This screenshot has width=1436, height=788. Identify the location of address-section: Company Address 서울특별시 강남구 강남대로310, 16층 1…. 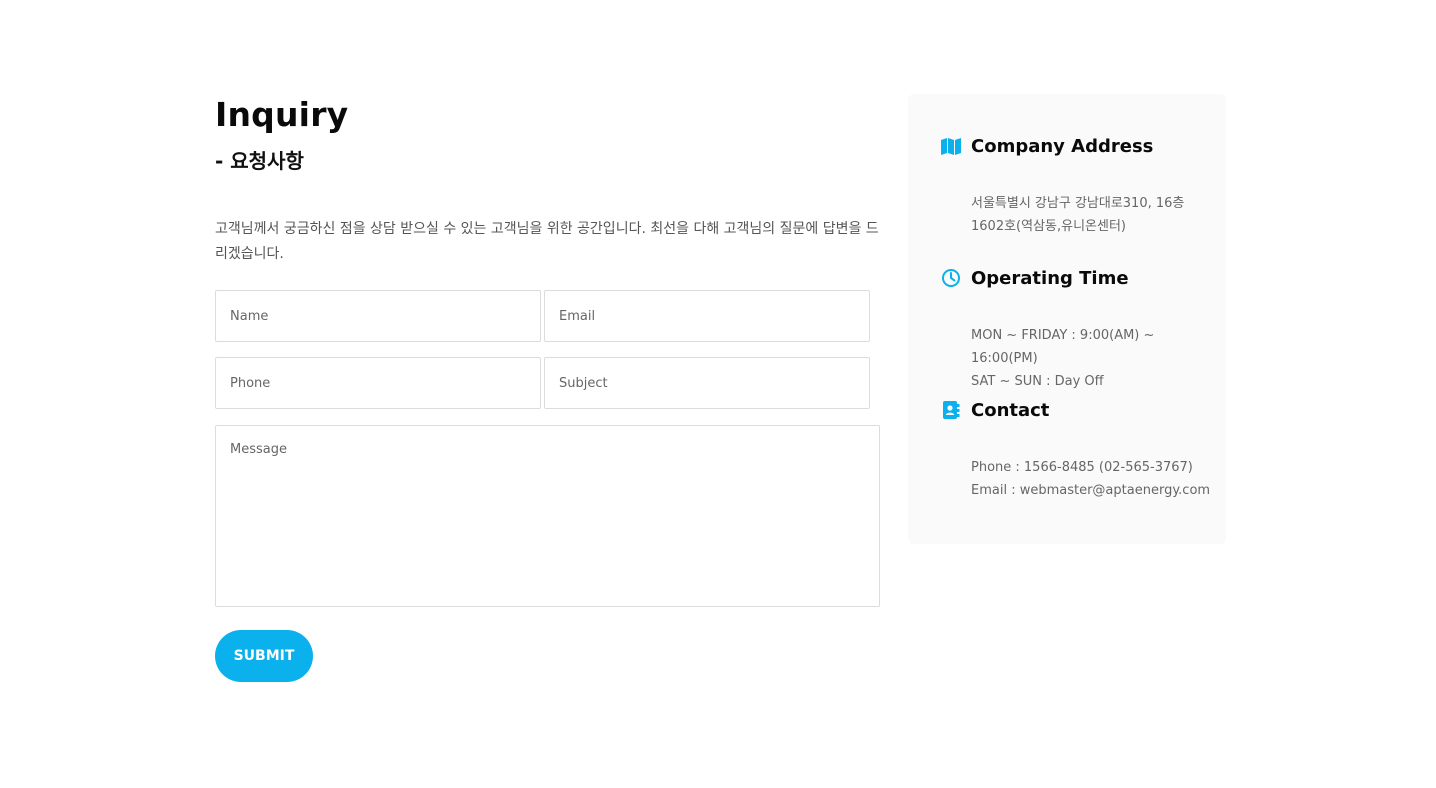
(1080, 185).